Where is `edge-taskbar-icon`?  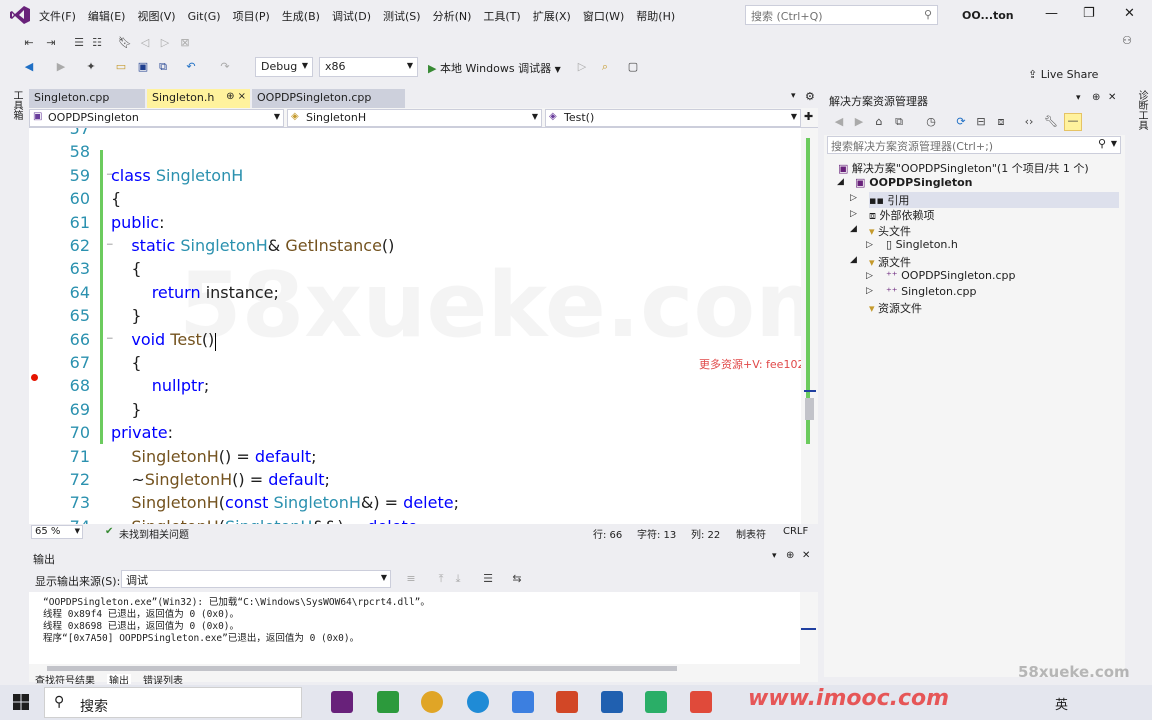 edge-taskbar-icon is located at coordinates (478, 702).